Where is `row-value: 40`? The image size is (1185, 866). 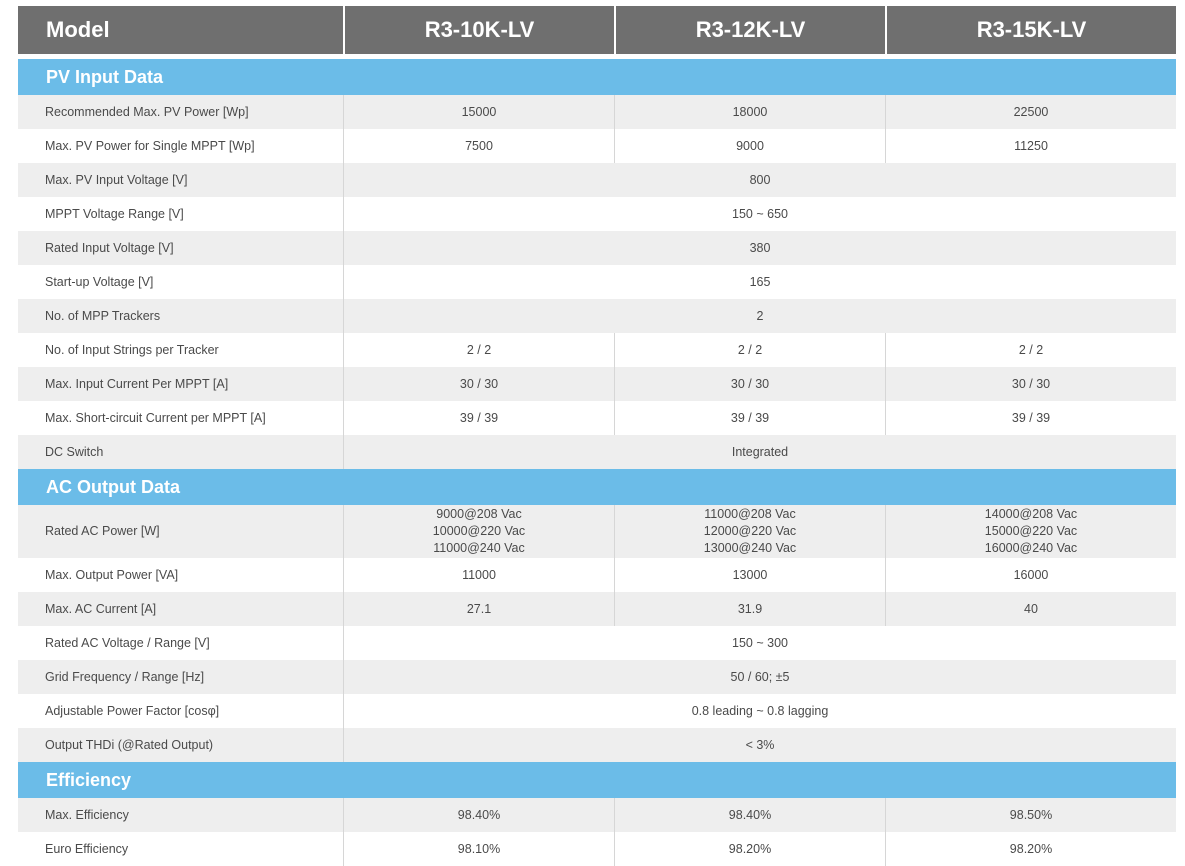 row-value: 40 is located at coordinates (1030, 609).